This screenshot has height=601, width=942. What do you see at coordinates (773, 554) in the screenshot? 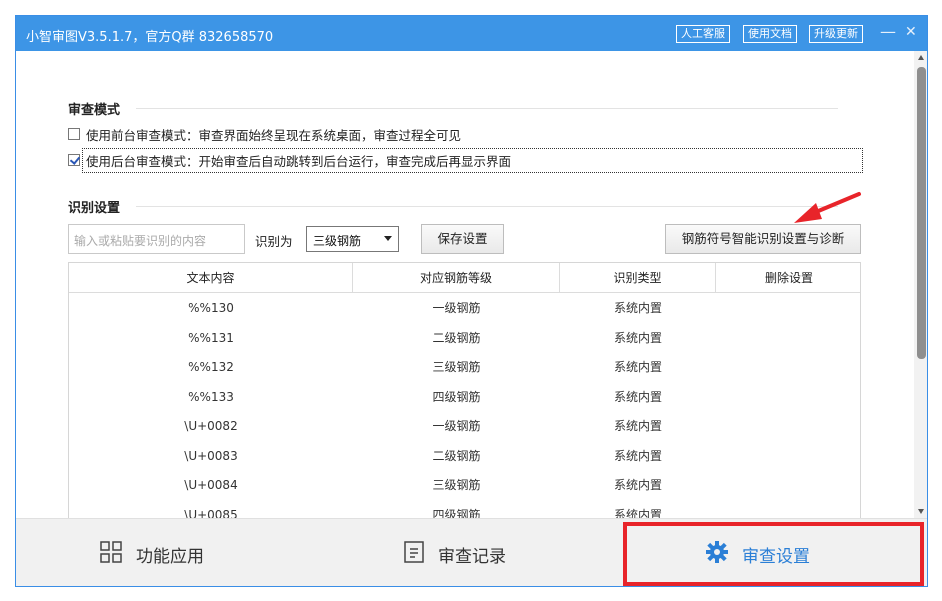
I see `highlight-box` at bounding box center [773, 554].